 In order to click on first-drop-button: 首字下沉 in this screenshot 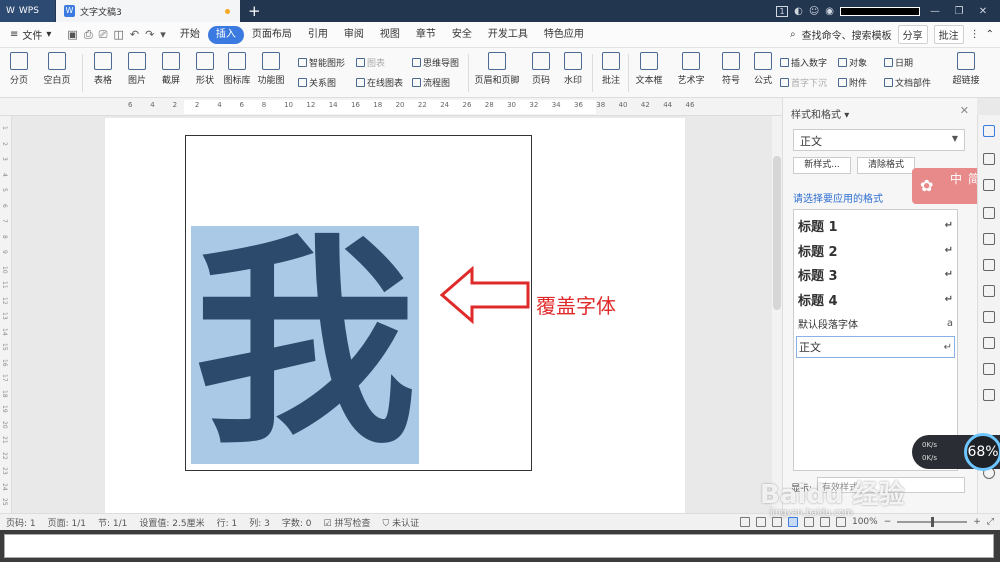, I will do `click(803, 82)`.